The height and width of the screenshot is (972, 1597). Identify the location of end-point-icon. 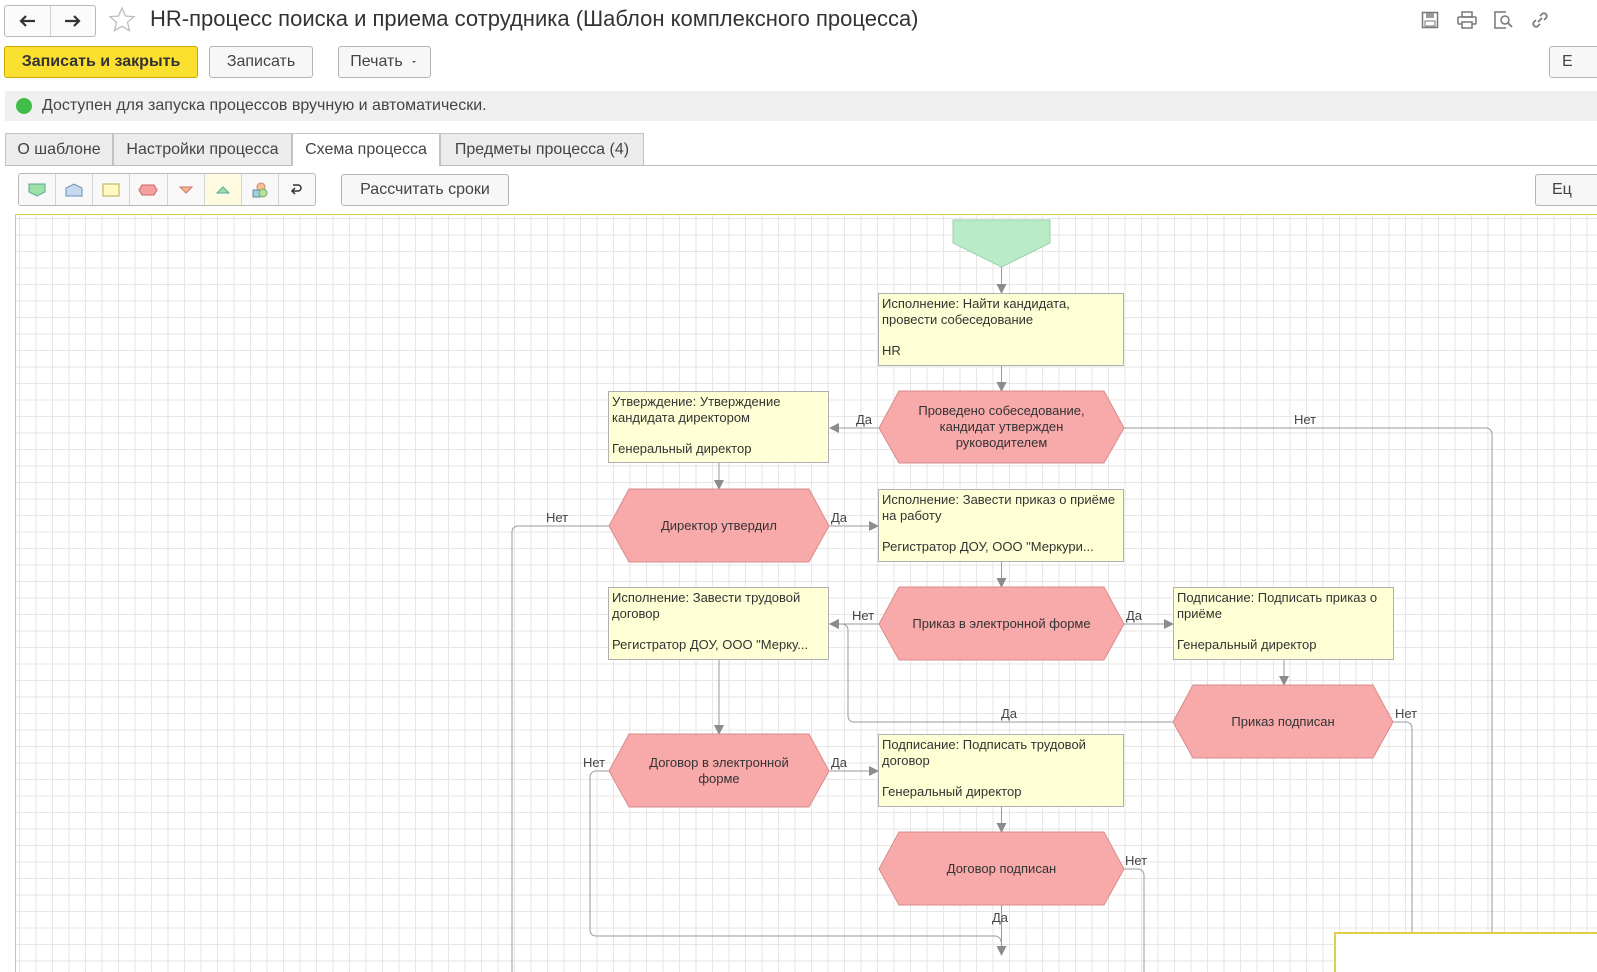
(74, 189).